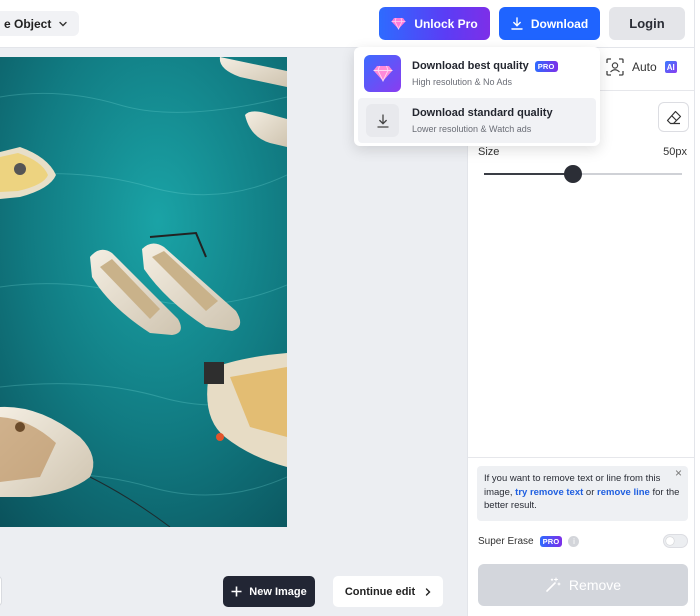 Image resolution: width=700 pixels, height=616 pixels. Describe the element at coordinates (63, 23) in the screenshot. I see `chevron-down-icon` at that location.